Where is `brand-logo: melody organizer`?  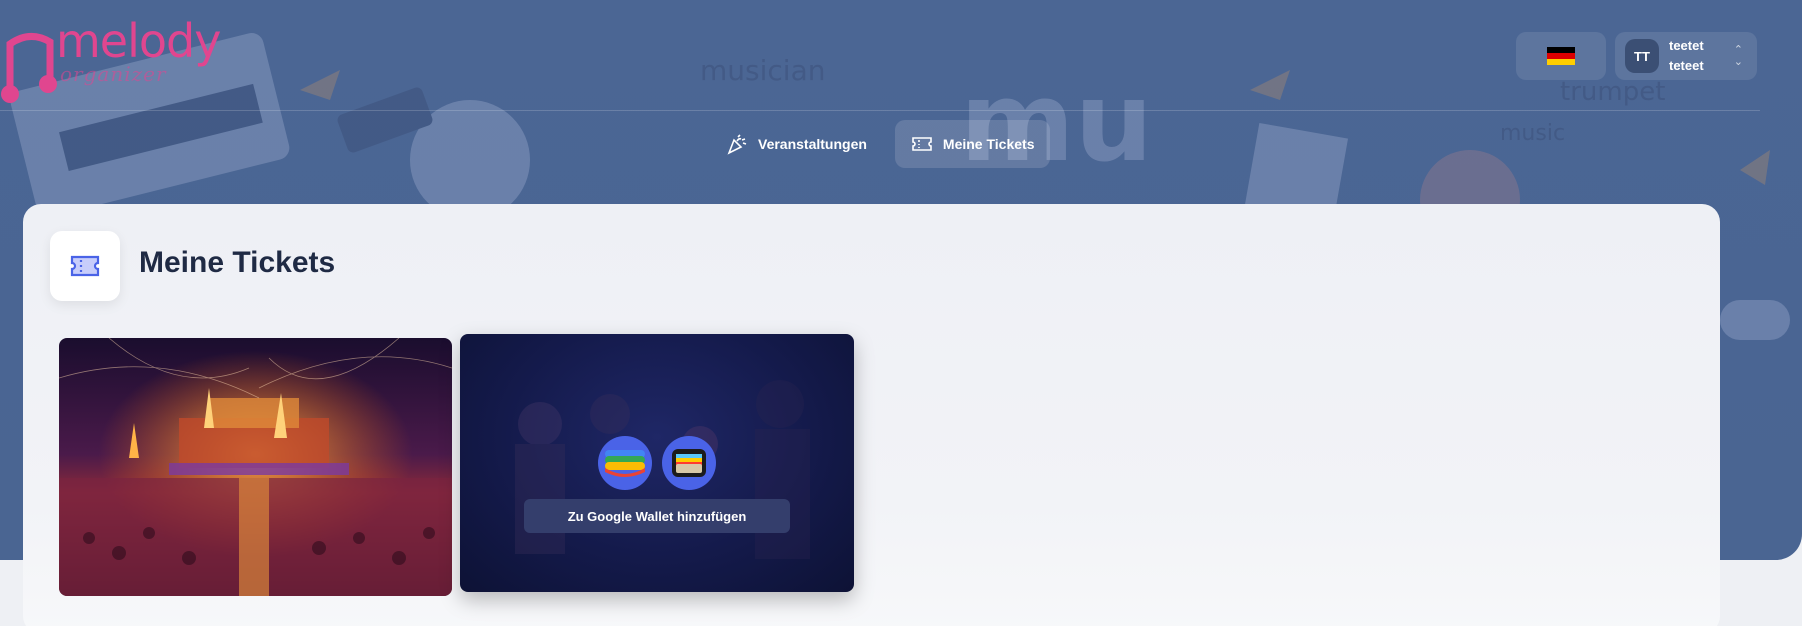 brand-logo: melody organizer is located at coordinates (110, 58).